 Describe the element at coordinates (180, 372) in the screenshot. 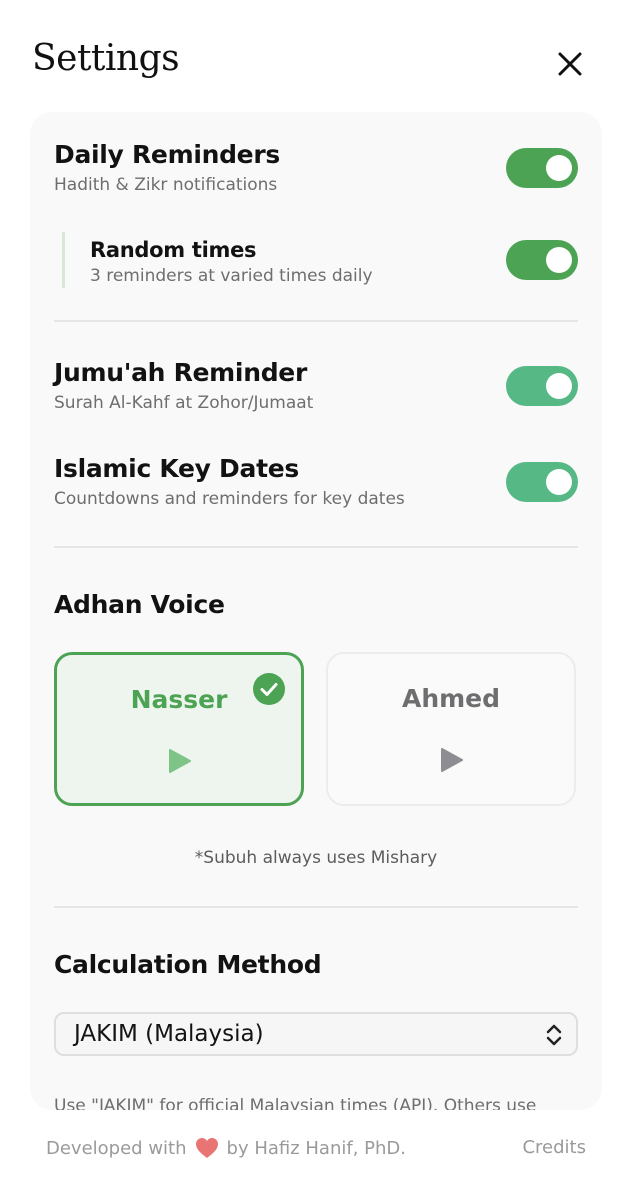

I see `jumuah-reminder-title: Jumu'ah Reminder` at that location.